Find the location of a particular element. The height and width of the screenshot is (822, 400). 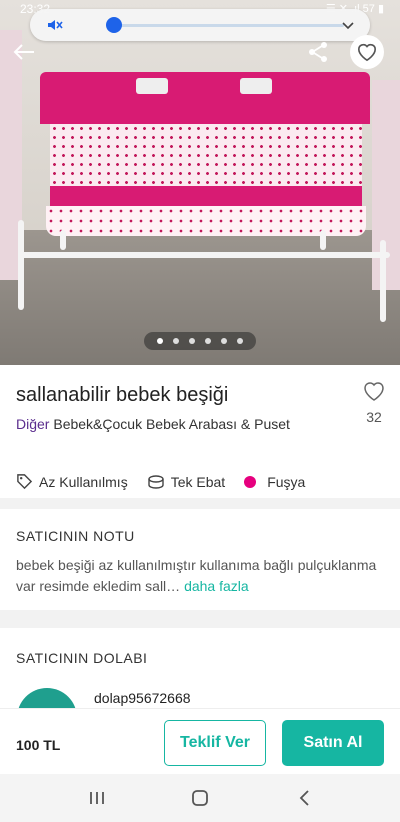

mute-icon is located at coordinates (55, 25).